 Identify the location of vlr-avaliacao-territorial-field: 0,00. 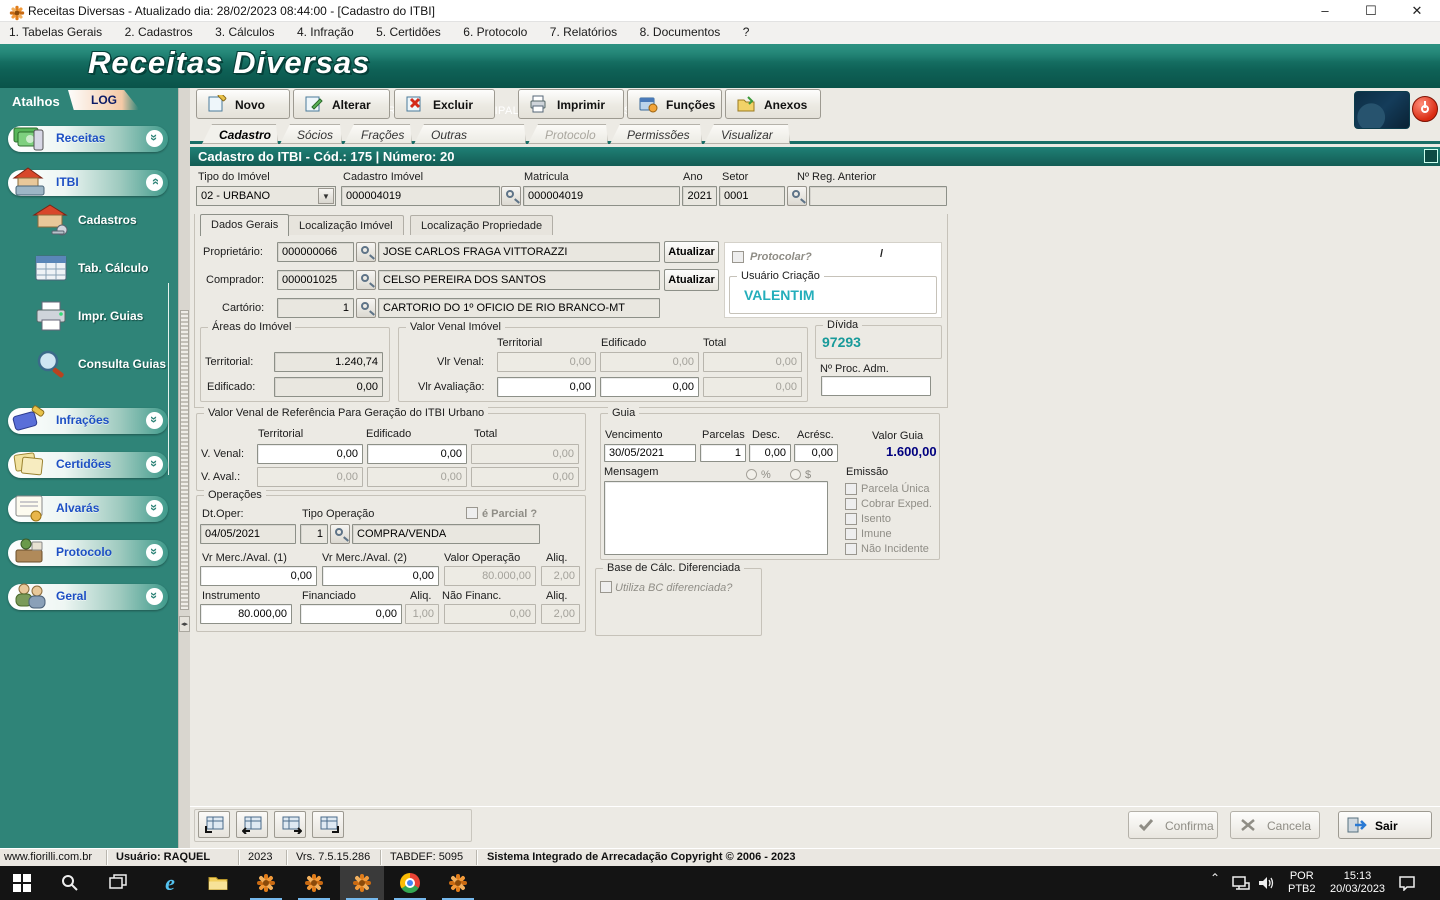
(546, 387).